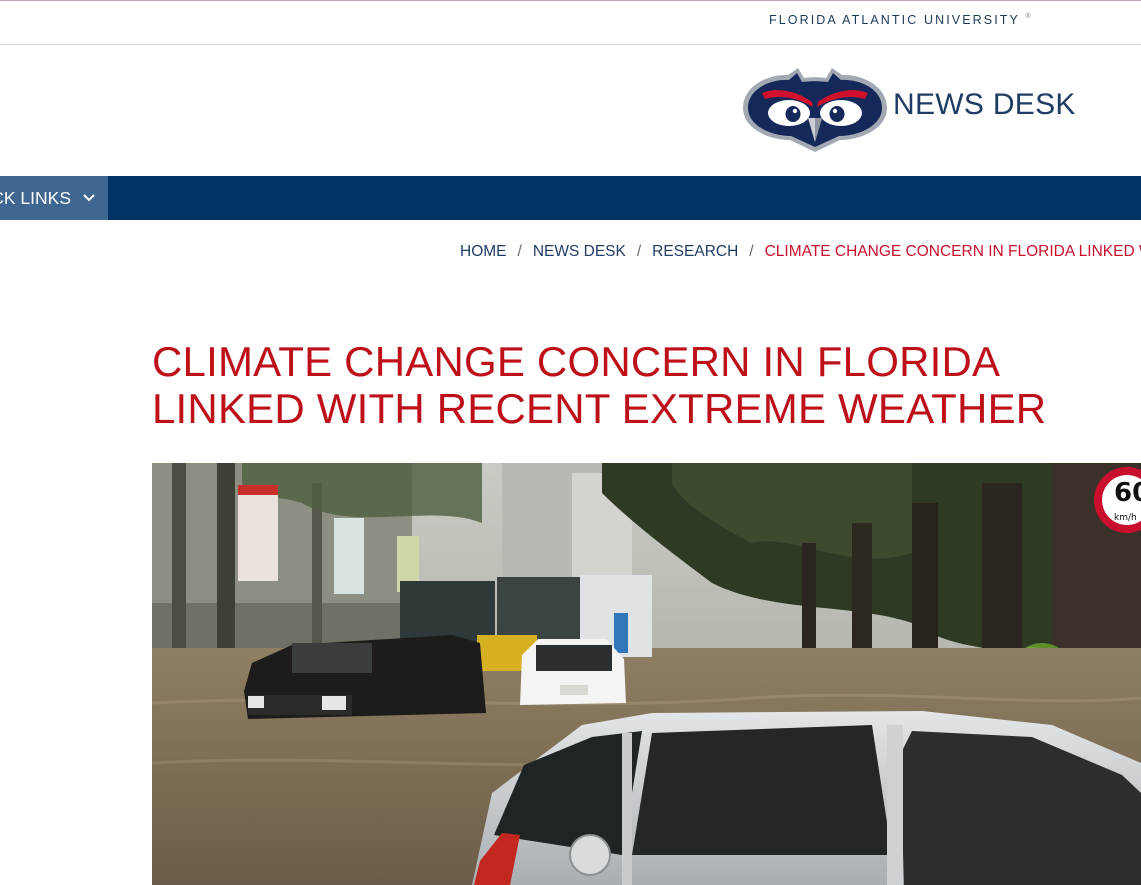 This screenshot has height=885, width=1141. What do you see at coordinates (35, 198) in the screenshot?
I see `quick-links-label: QUICK LINKS` at bounding box center [35, 198].